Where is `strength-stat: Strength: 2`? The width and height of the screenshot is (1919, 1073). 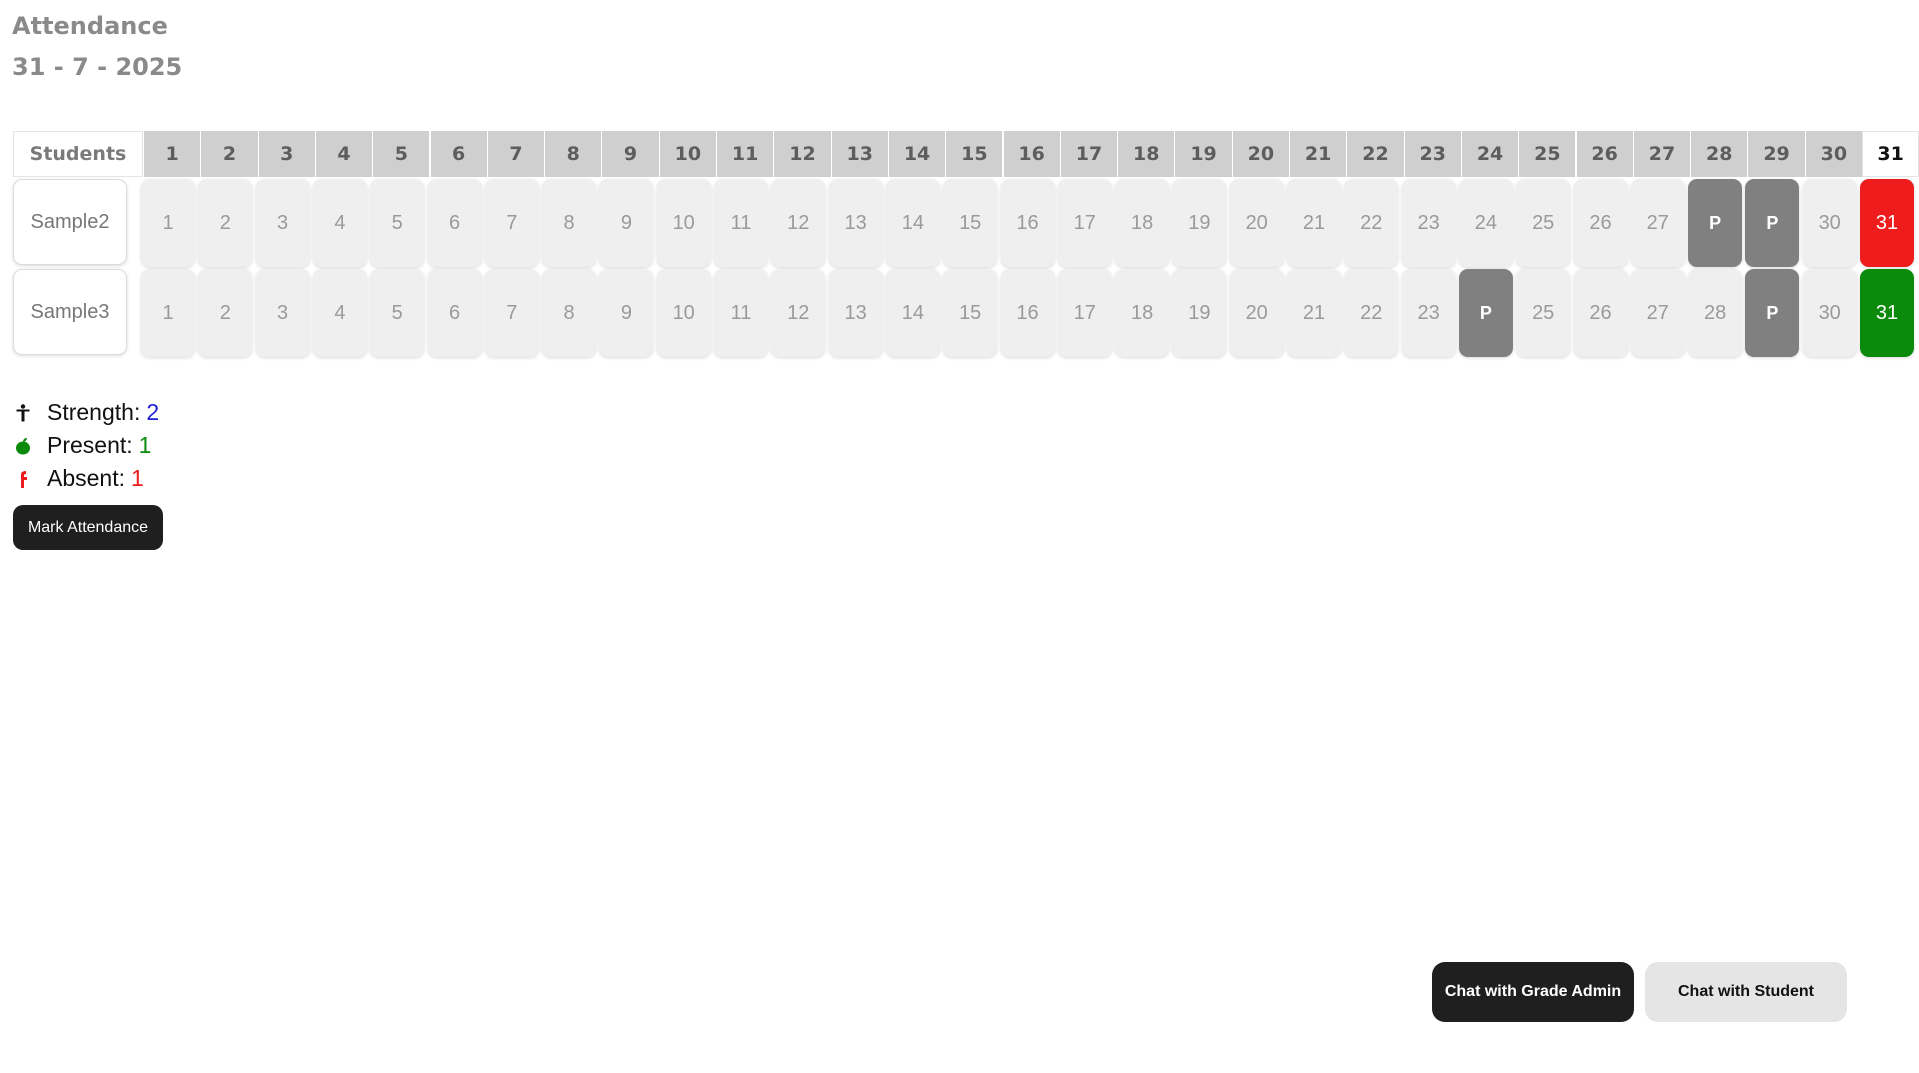 strength-stat: Strength: 2 is located at coordinates (86, 412).